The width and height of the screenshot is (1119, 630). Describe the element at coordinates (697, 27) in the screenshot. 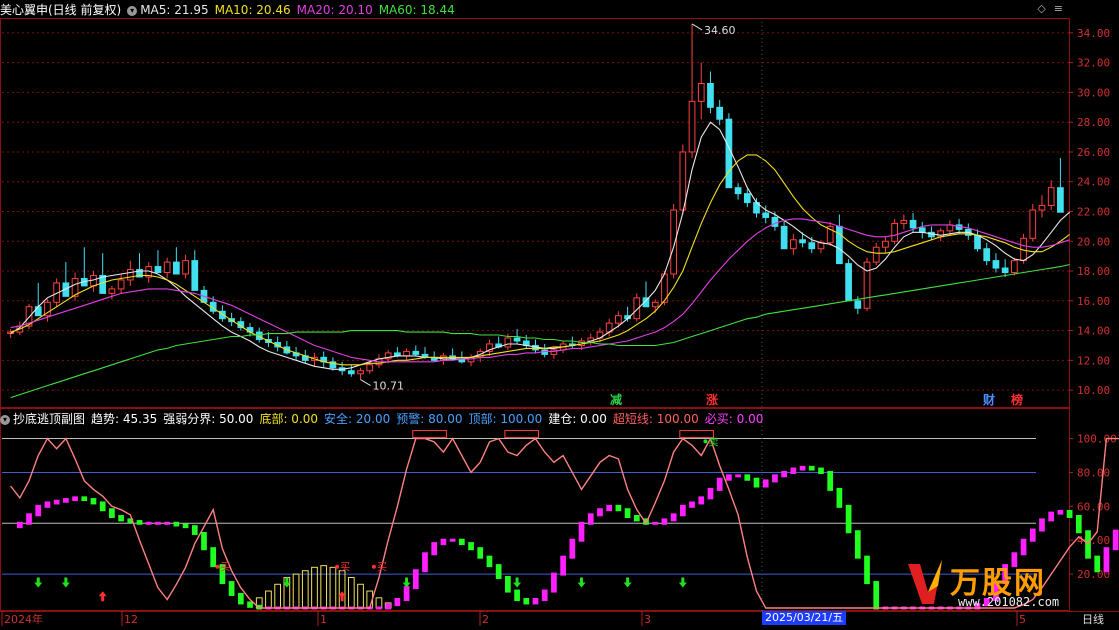

I see `high-pointer` at that location.